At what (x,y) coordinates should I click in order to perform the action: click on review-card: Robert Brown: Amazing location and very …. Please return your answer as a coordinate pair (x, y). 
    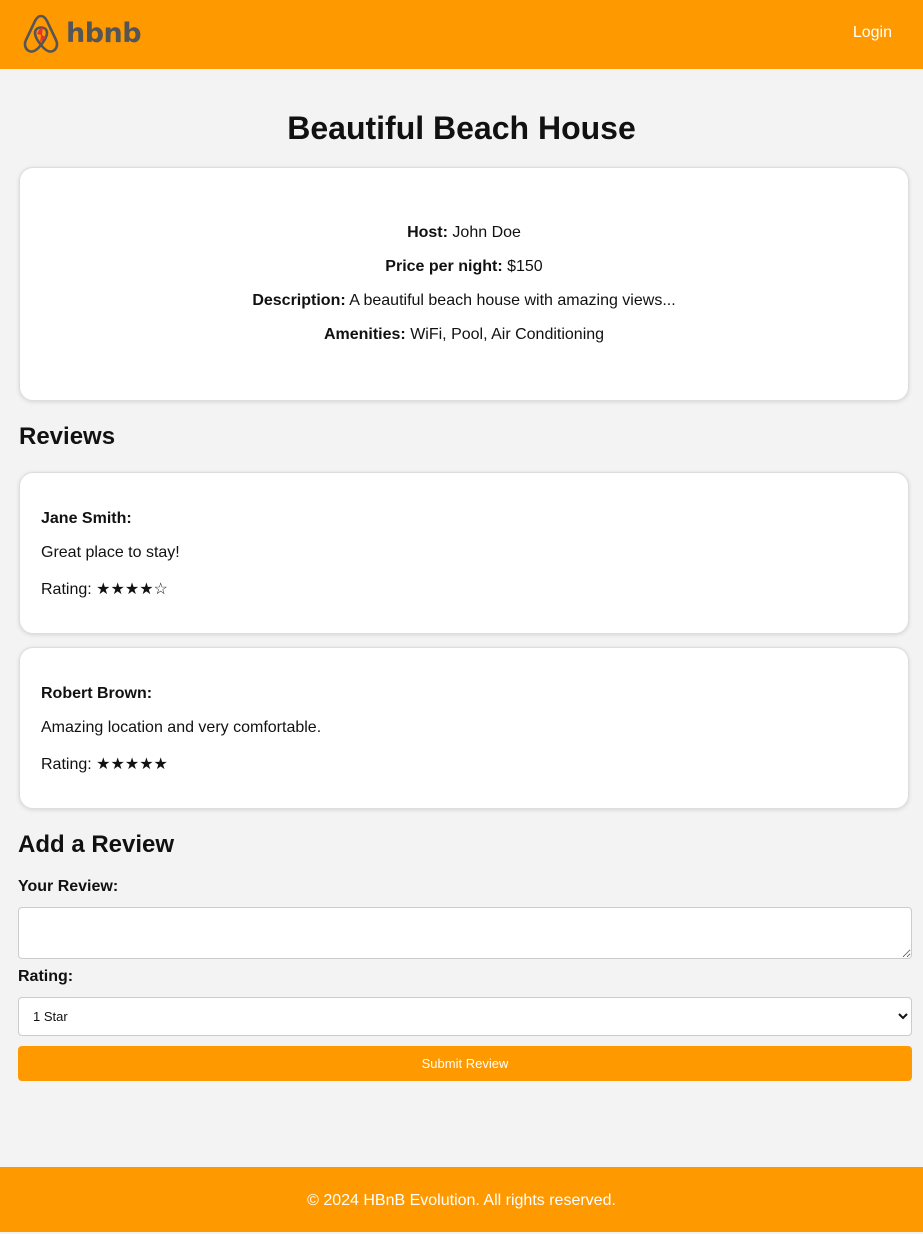
    Looking at the image, I should click on (464, 728).